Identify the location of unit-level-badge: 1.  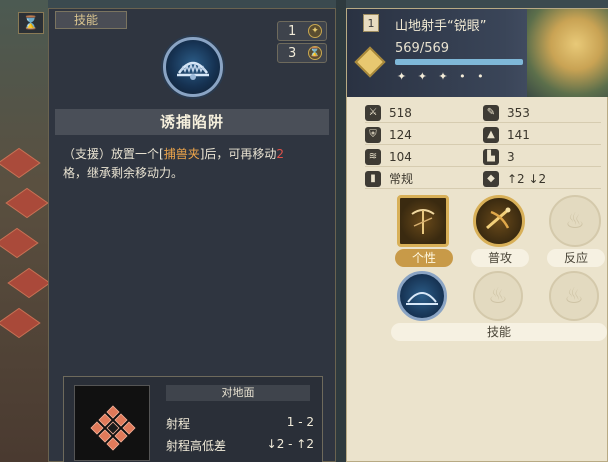
(371, 23).